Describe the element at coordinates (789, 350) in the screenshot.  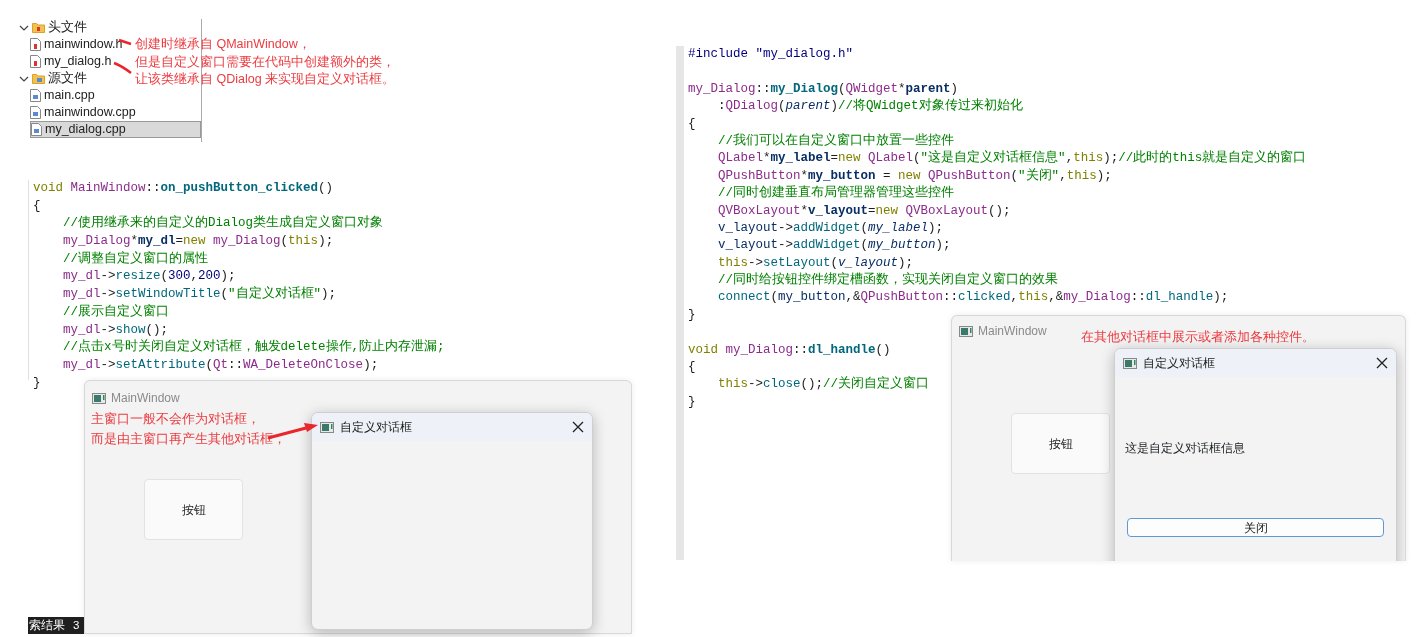
I see `code-line: void my_Dialog::dl_handle()` at that location.